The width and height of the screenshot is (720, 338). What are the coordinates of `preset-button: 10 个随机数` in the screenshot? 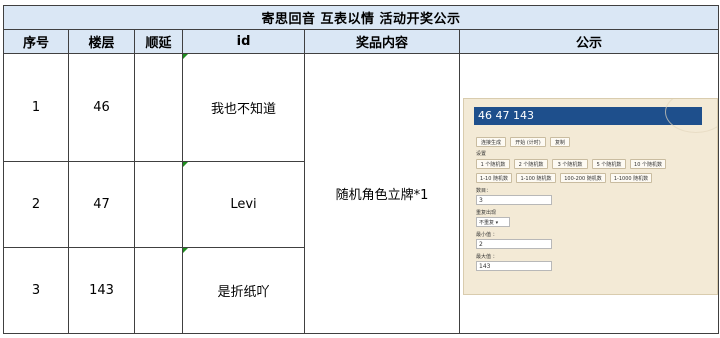 It's located at (648, 164).